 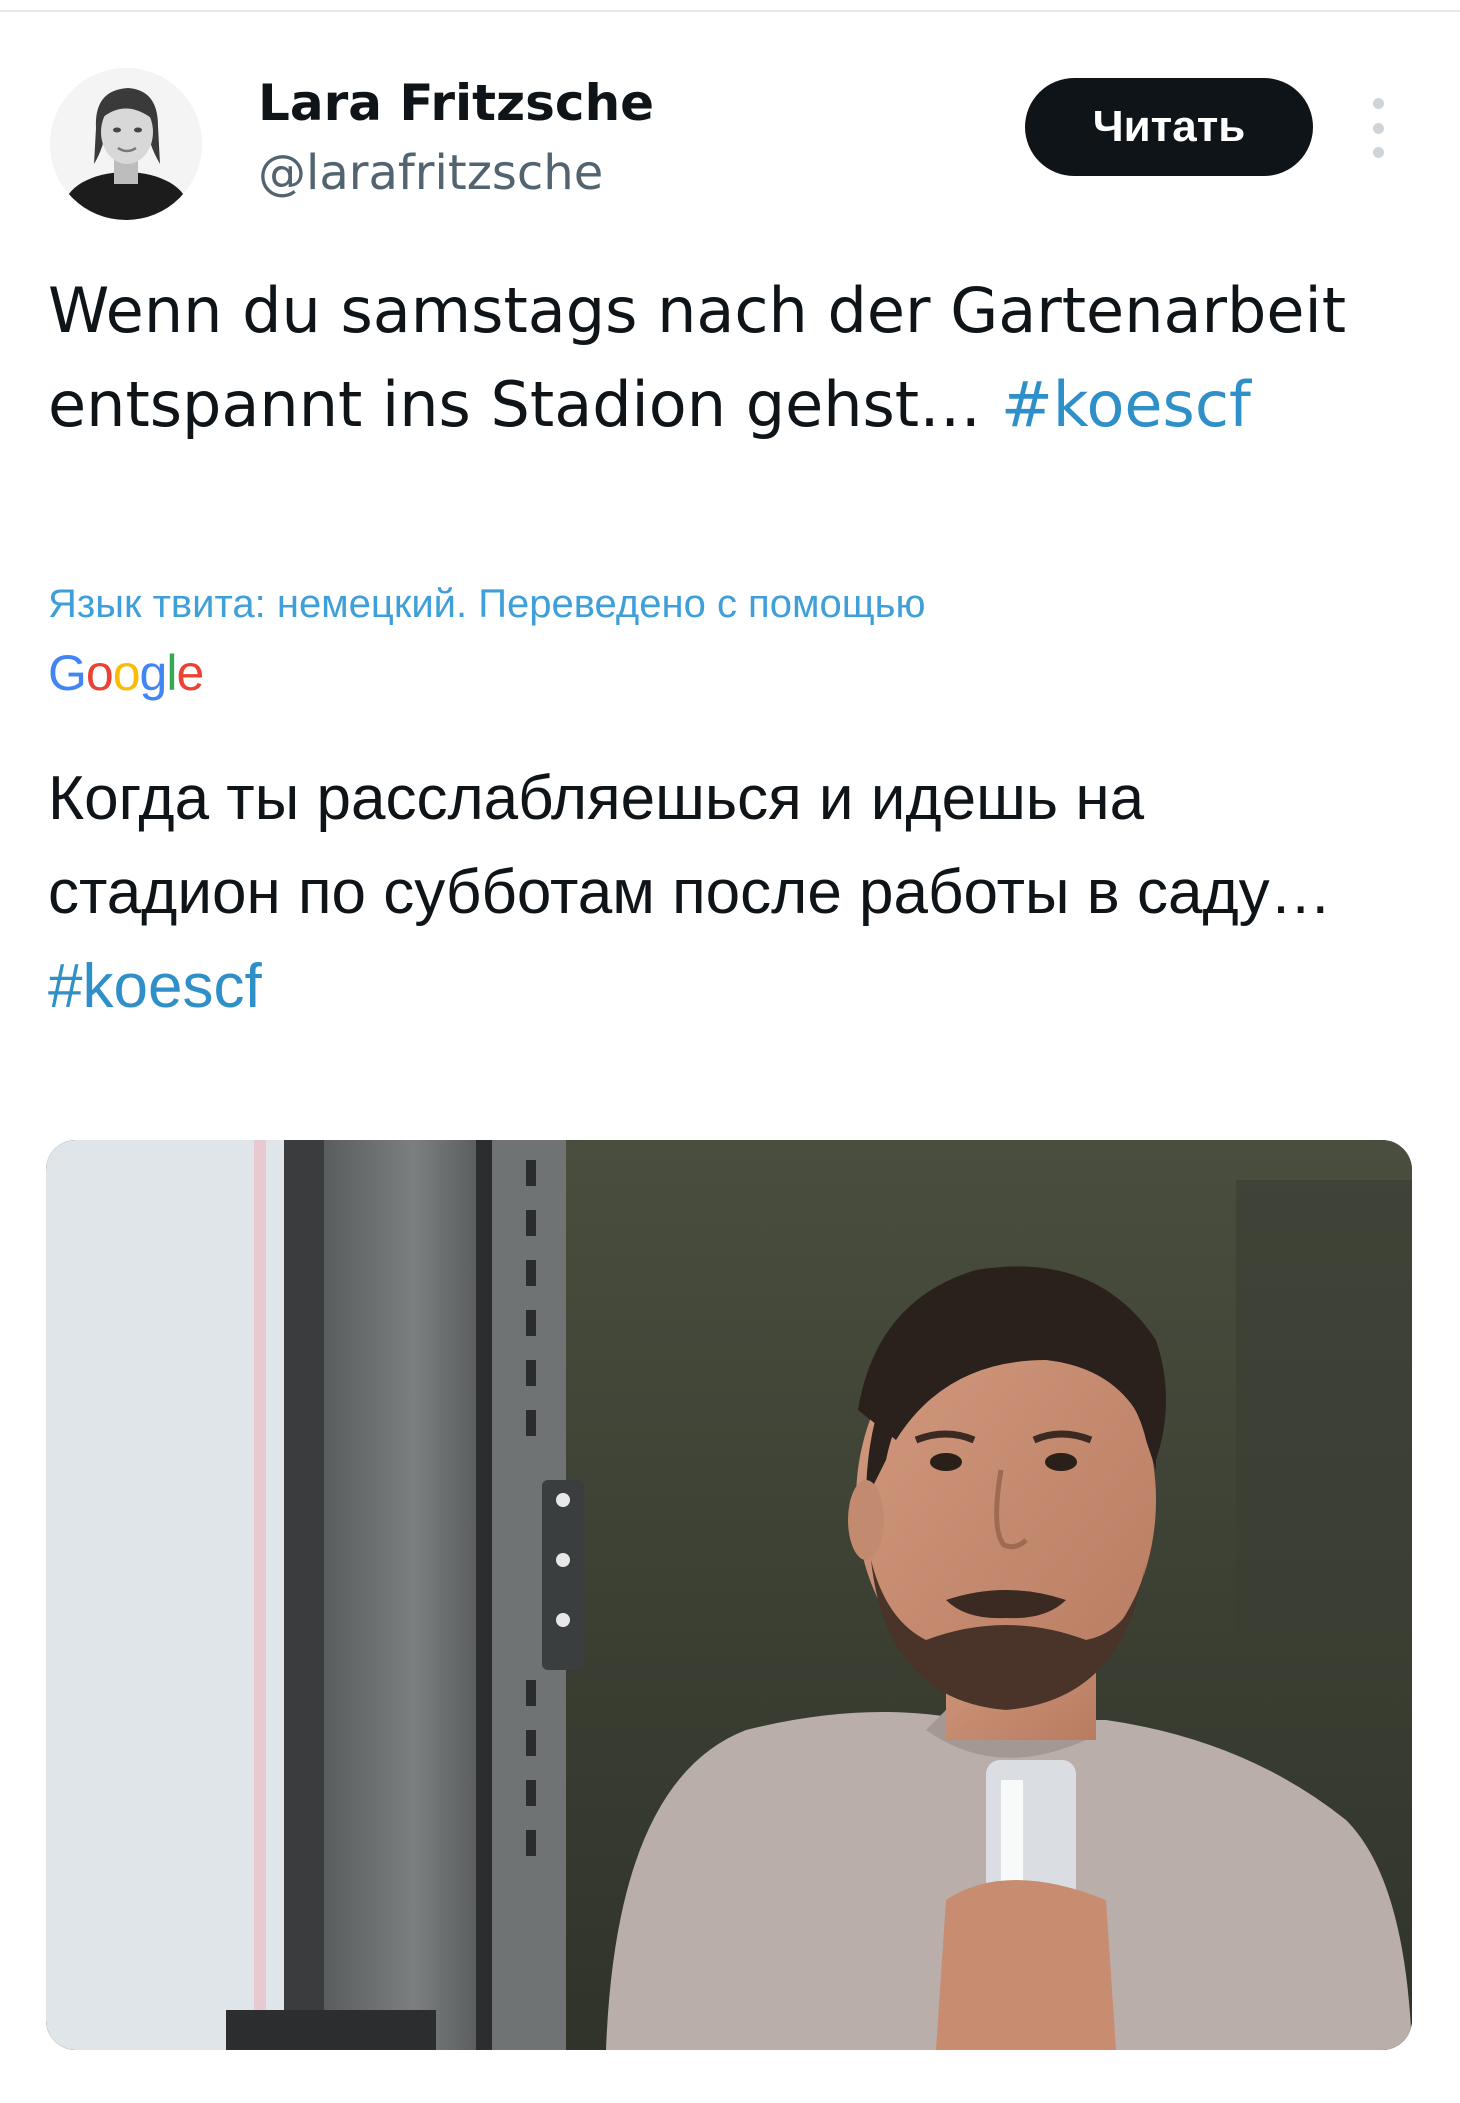 What do you see at coordinates (155, 986) in the screenshot?
I see `translated-hashtag-link: #koescf` at bounding box center [155, 986].